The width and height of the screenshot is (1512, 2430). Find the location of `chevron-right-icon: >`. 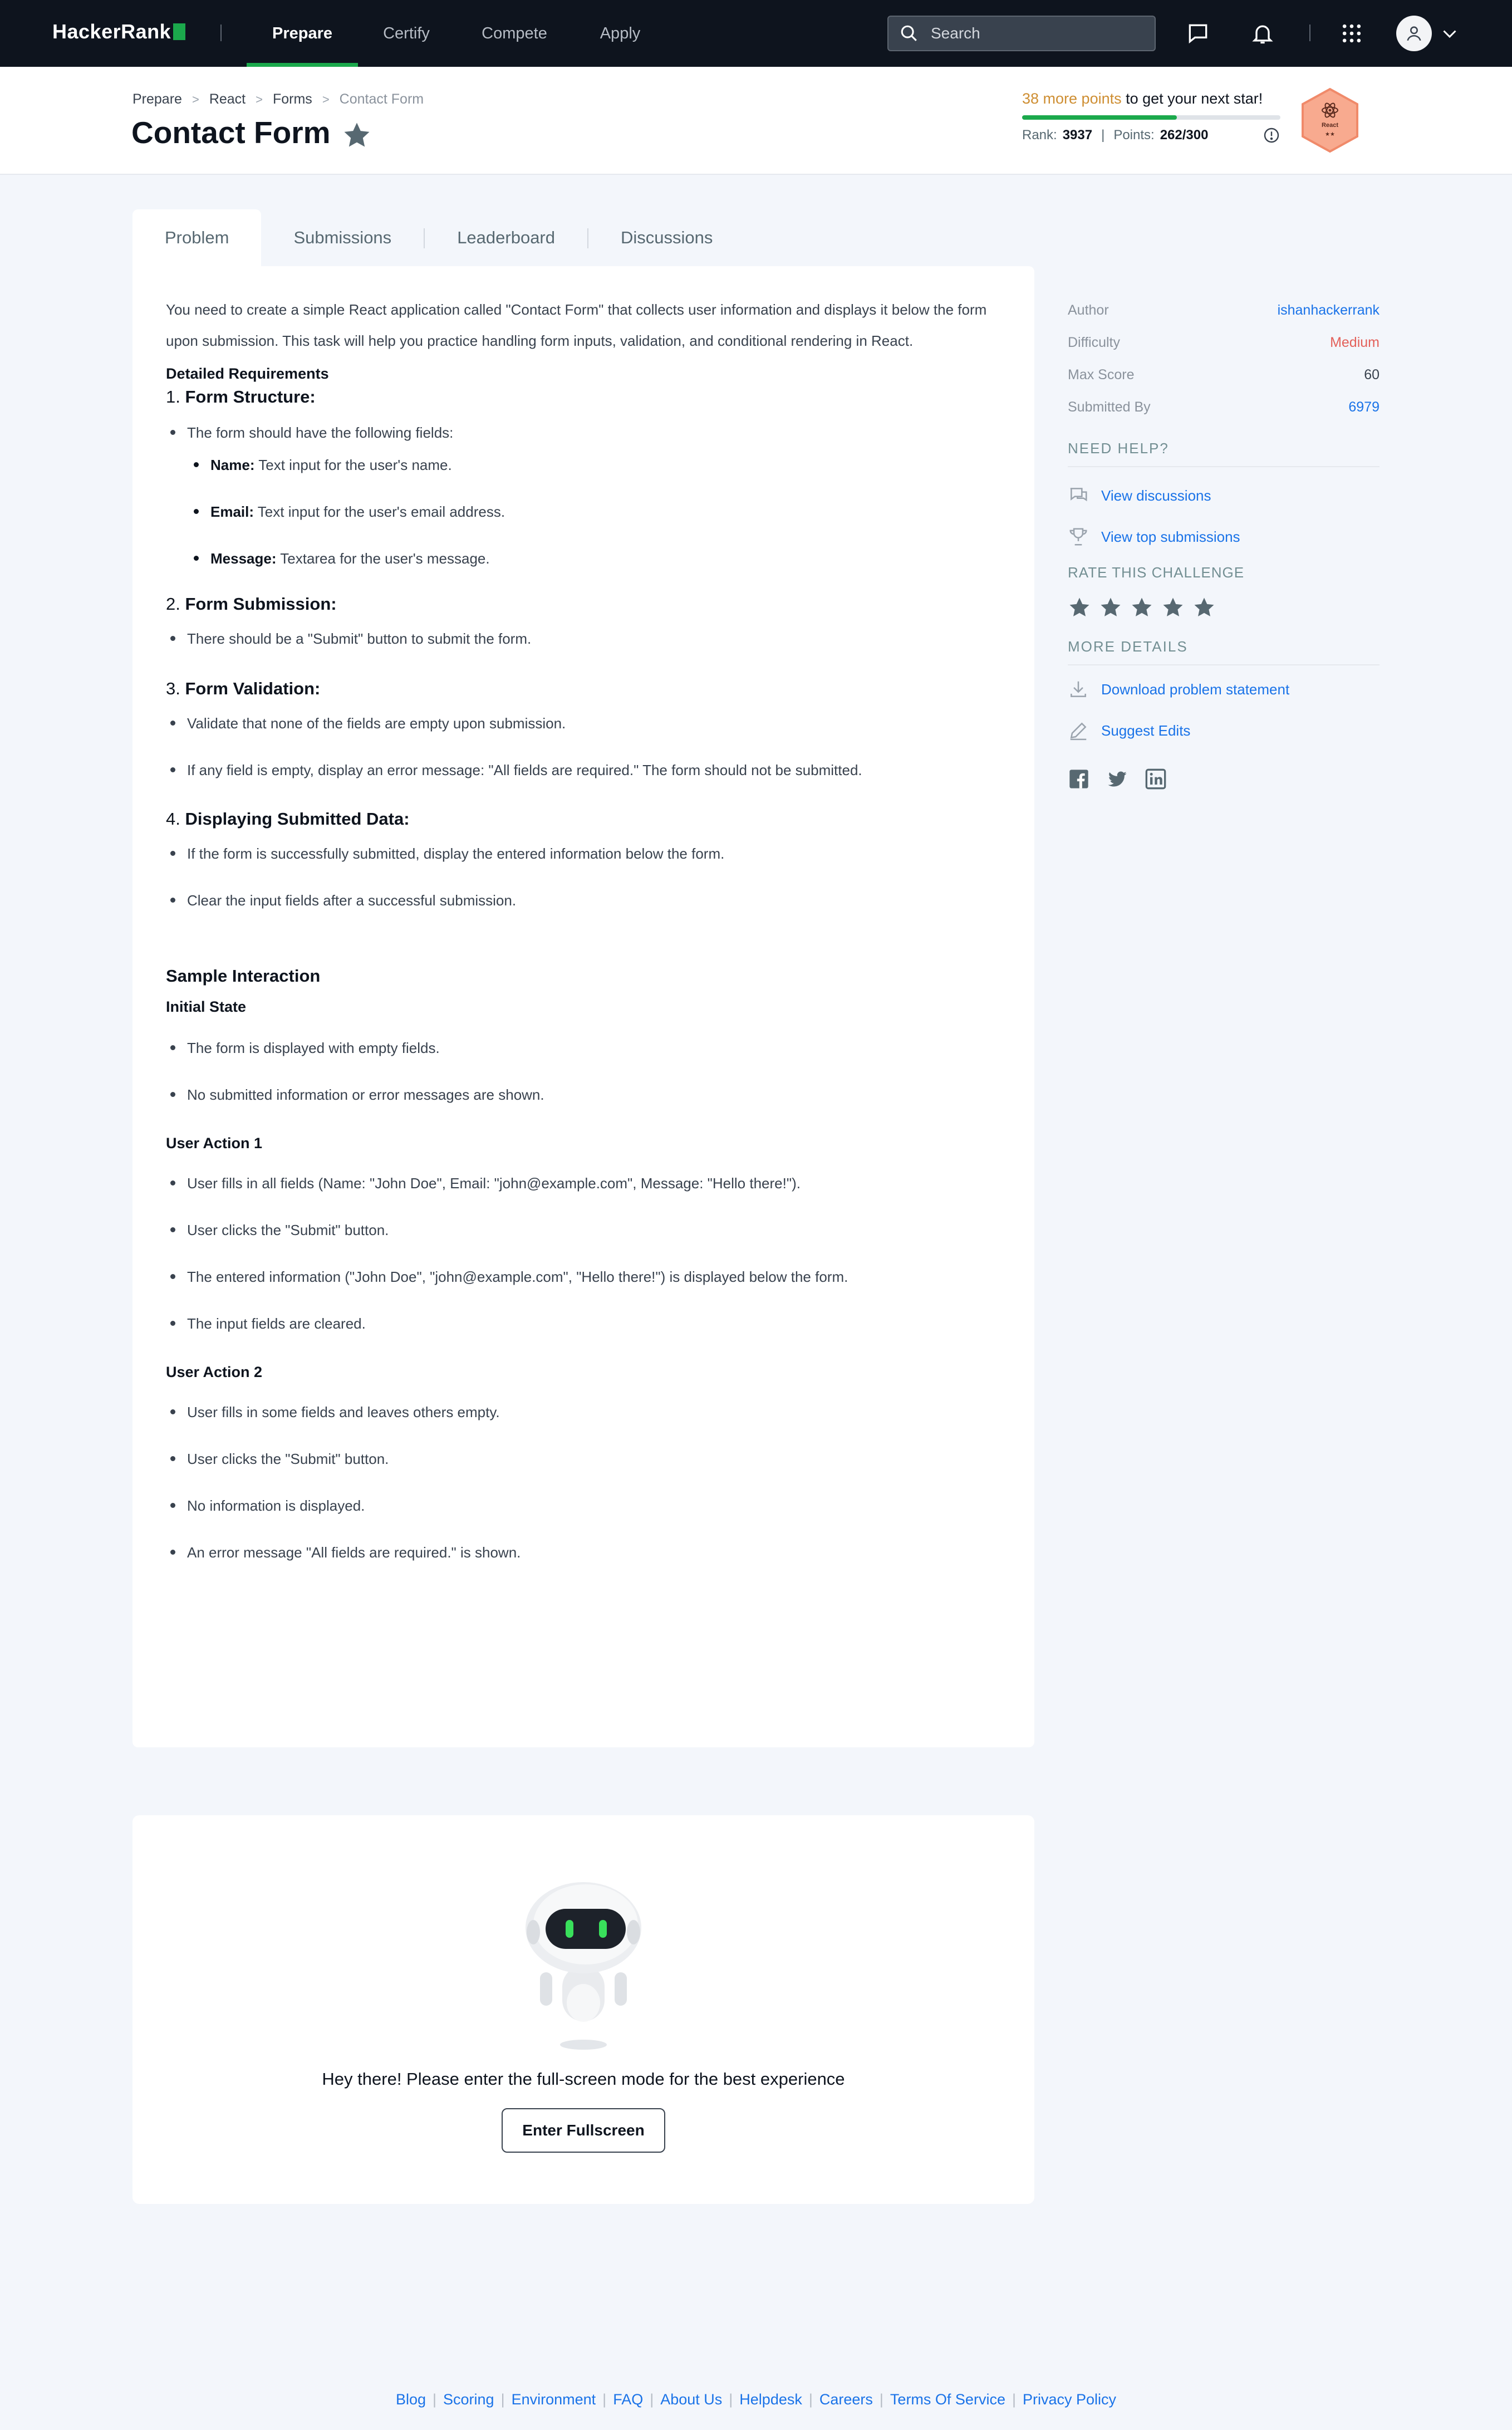

chevron-right-icon: > is located at coordinates (259, 99).